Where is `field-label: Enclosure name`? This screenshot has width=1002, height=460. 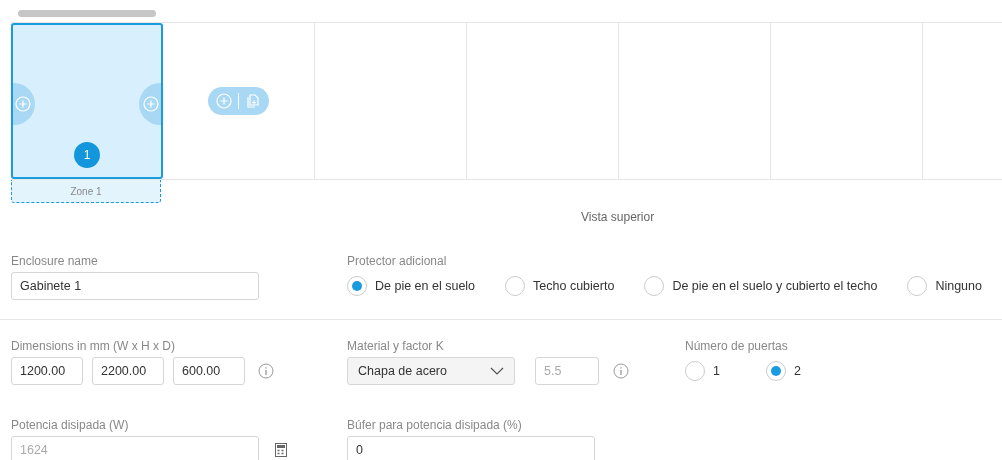 field-label: Enclosure name is located at coordinates (55, 261).